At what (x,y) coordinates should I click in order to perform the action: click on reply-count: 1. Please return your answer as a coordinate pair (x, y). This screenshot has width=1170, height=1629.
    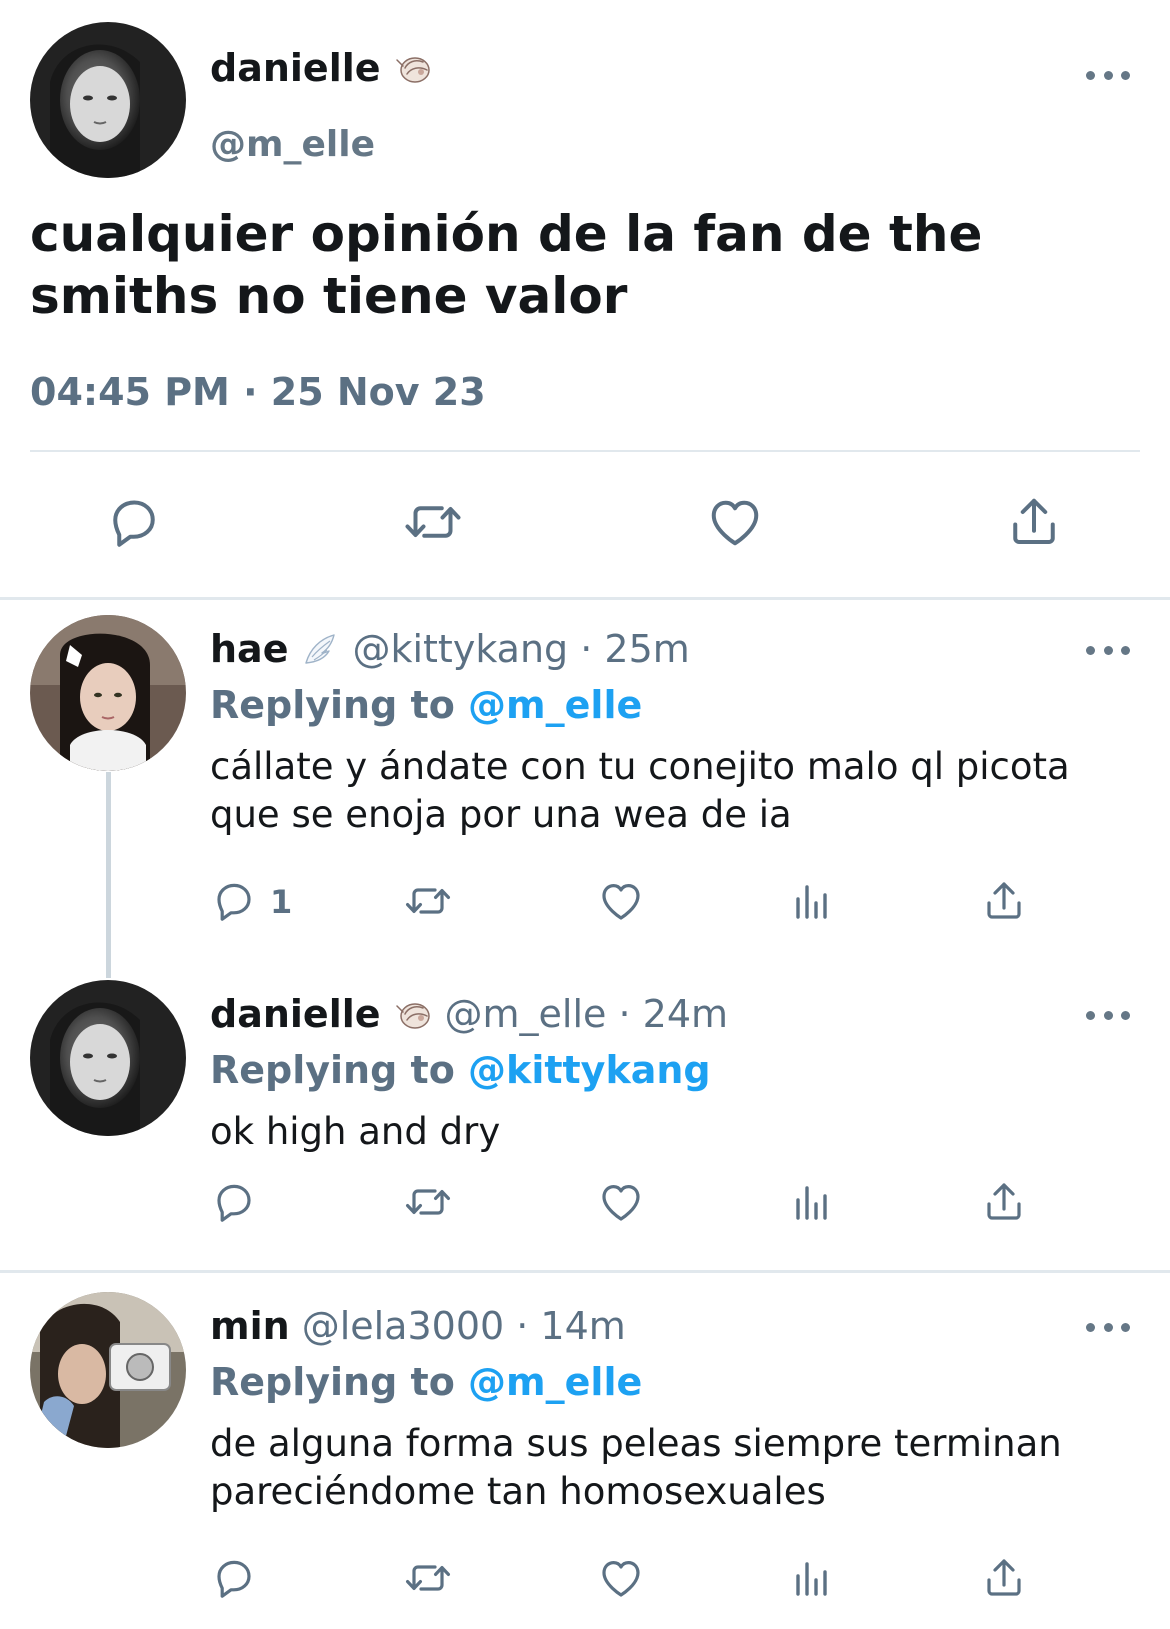
    Looking at the image, I should click on (281, 902).